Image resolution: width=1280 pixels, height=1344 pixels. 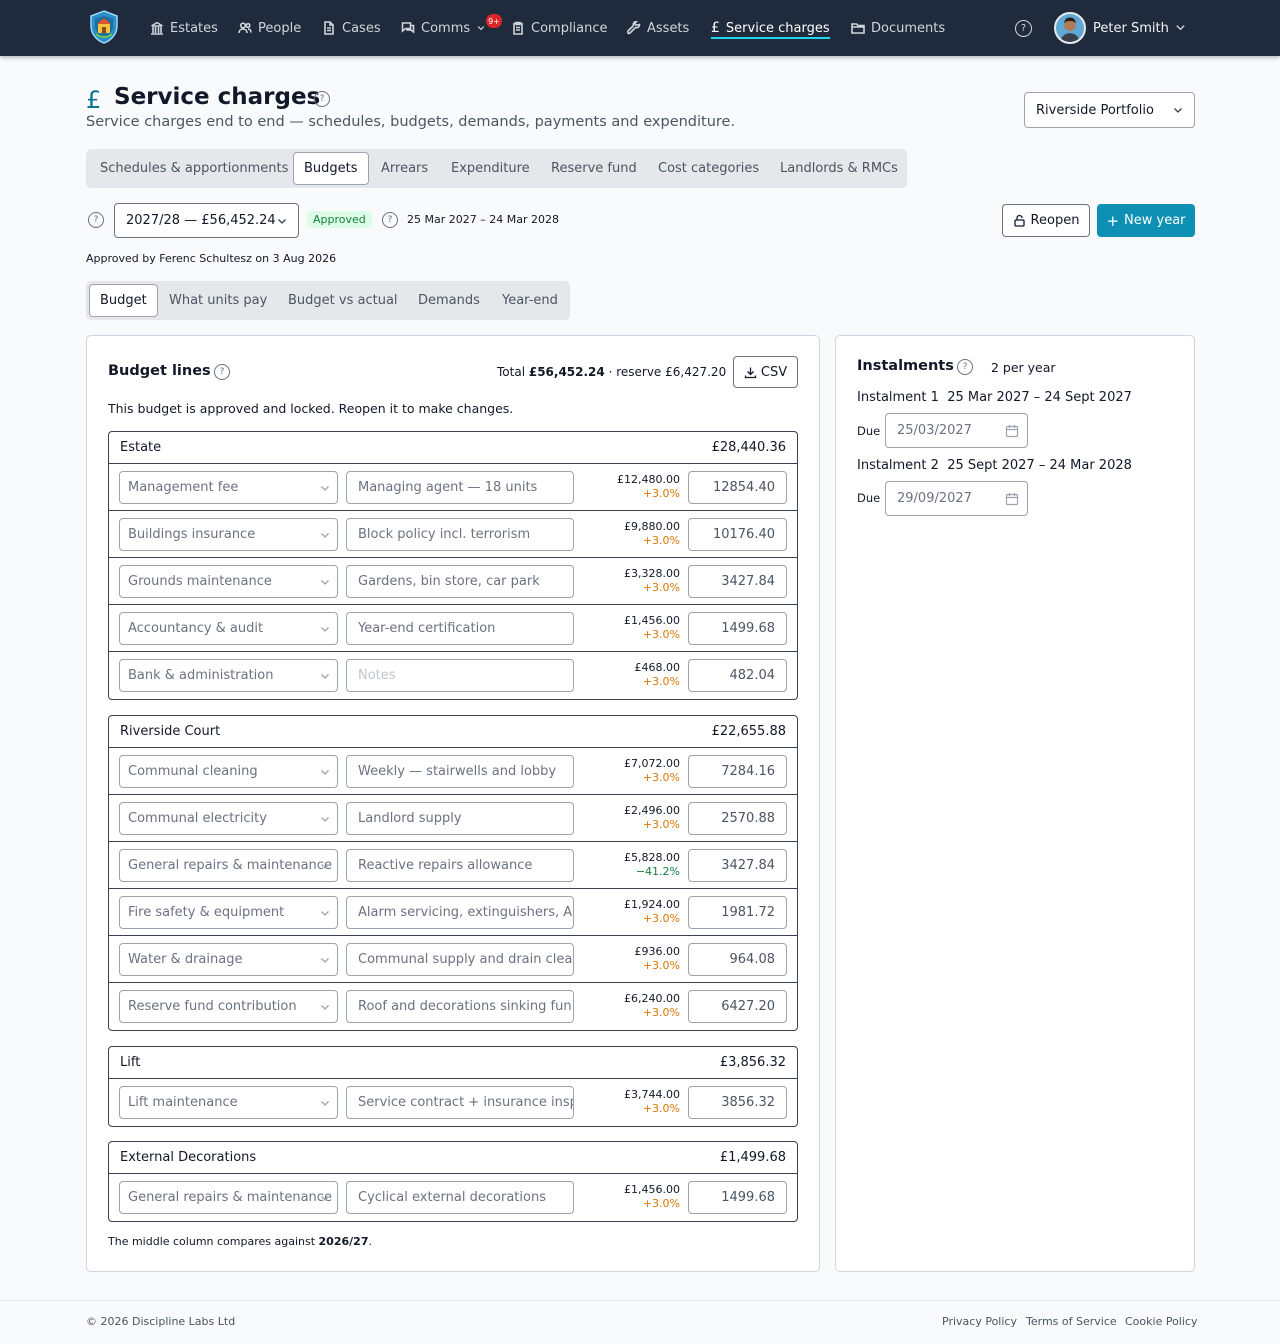 What do you see at coordinates (483, 219) in the screenshot?
I see `budget-period: 25 Mar 2027 – 24 Mar 2028` at bounding box center [483, 219].